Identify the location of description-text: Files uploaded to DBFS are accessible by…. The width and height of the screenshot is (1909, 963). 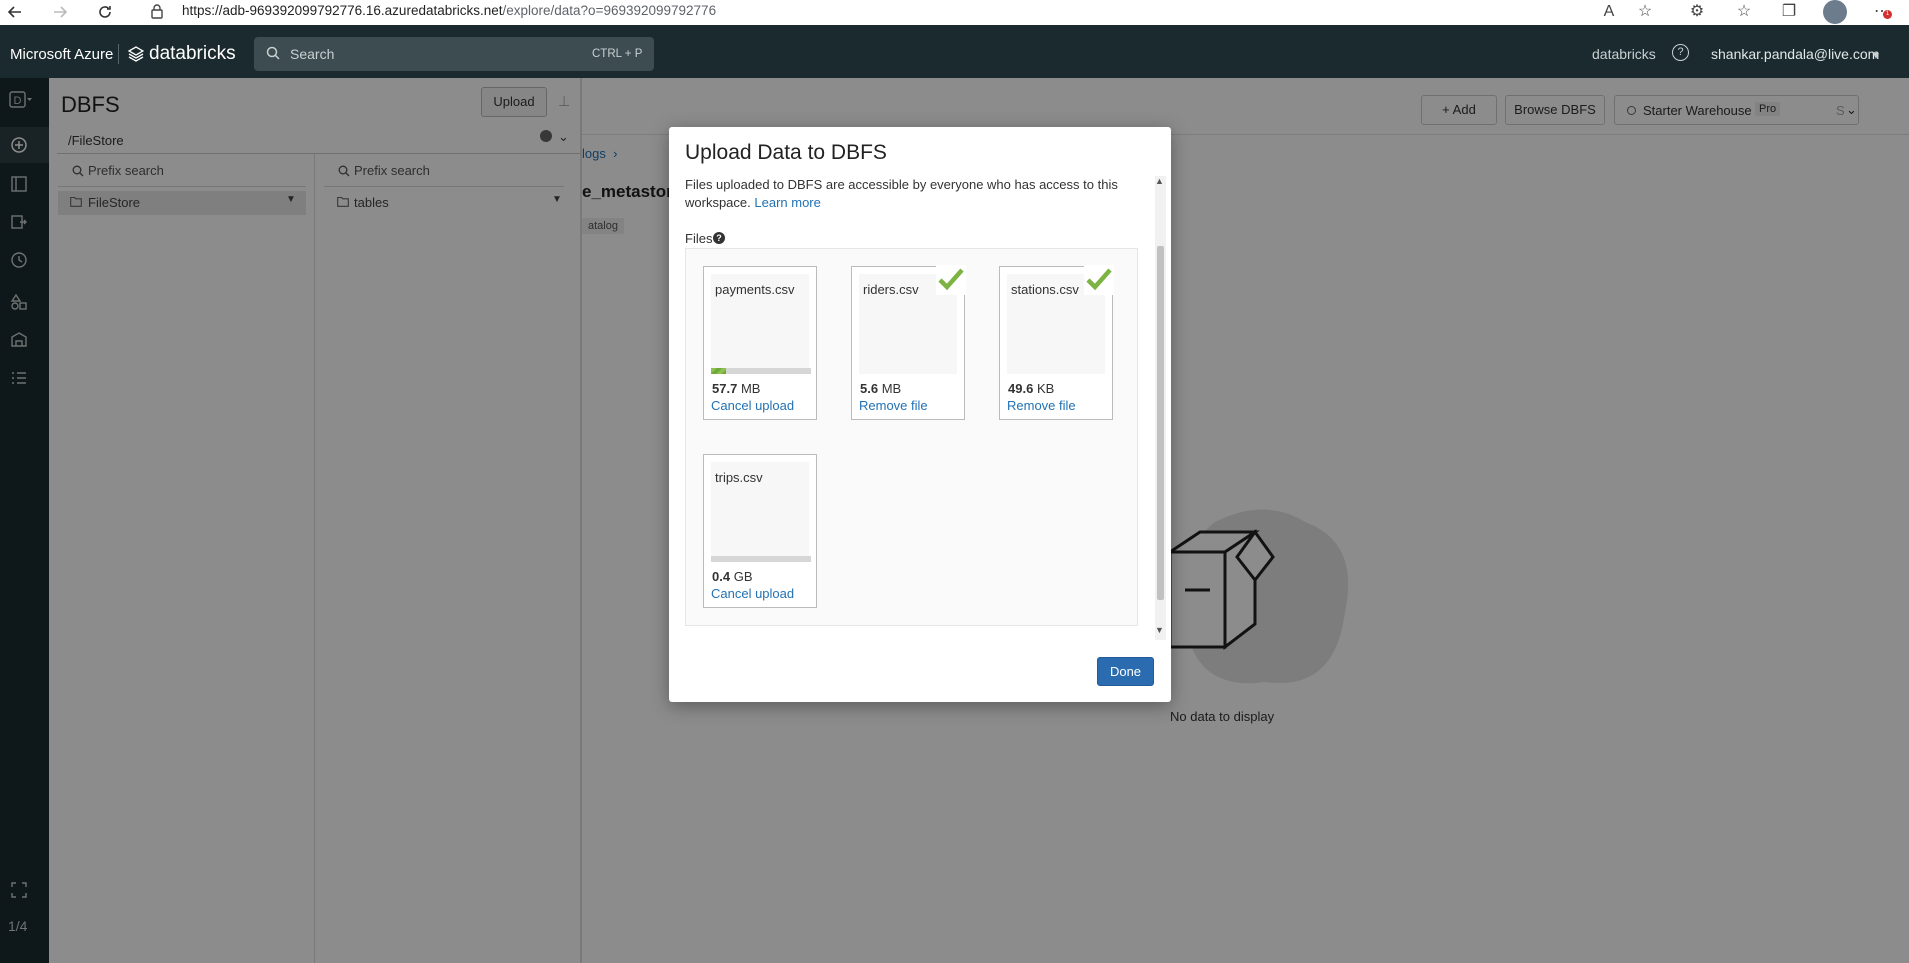
(901, 193).